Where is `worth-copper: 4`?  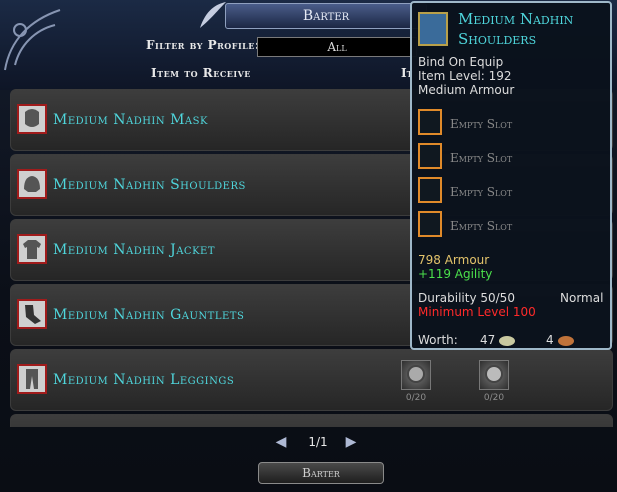
worth-copper: 4 is located at coordinates (560, 340).